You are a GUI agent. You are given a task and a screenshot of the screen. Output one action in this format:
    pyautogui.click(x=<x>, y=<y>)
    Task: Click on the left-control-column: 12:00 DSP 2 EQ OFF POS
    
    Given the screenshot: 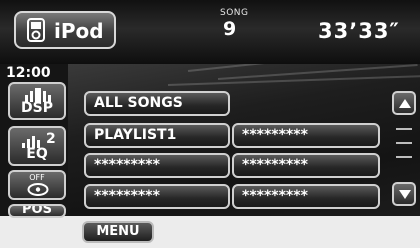 What is the action you would take?
    pyautogui.click(x=34, y=141)
    